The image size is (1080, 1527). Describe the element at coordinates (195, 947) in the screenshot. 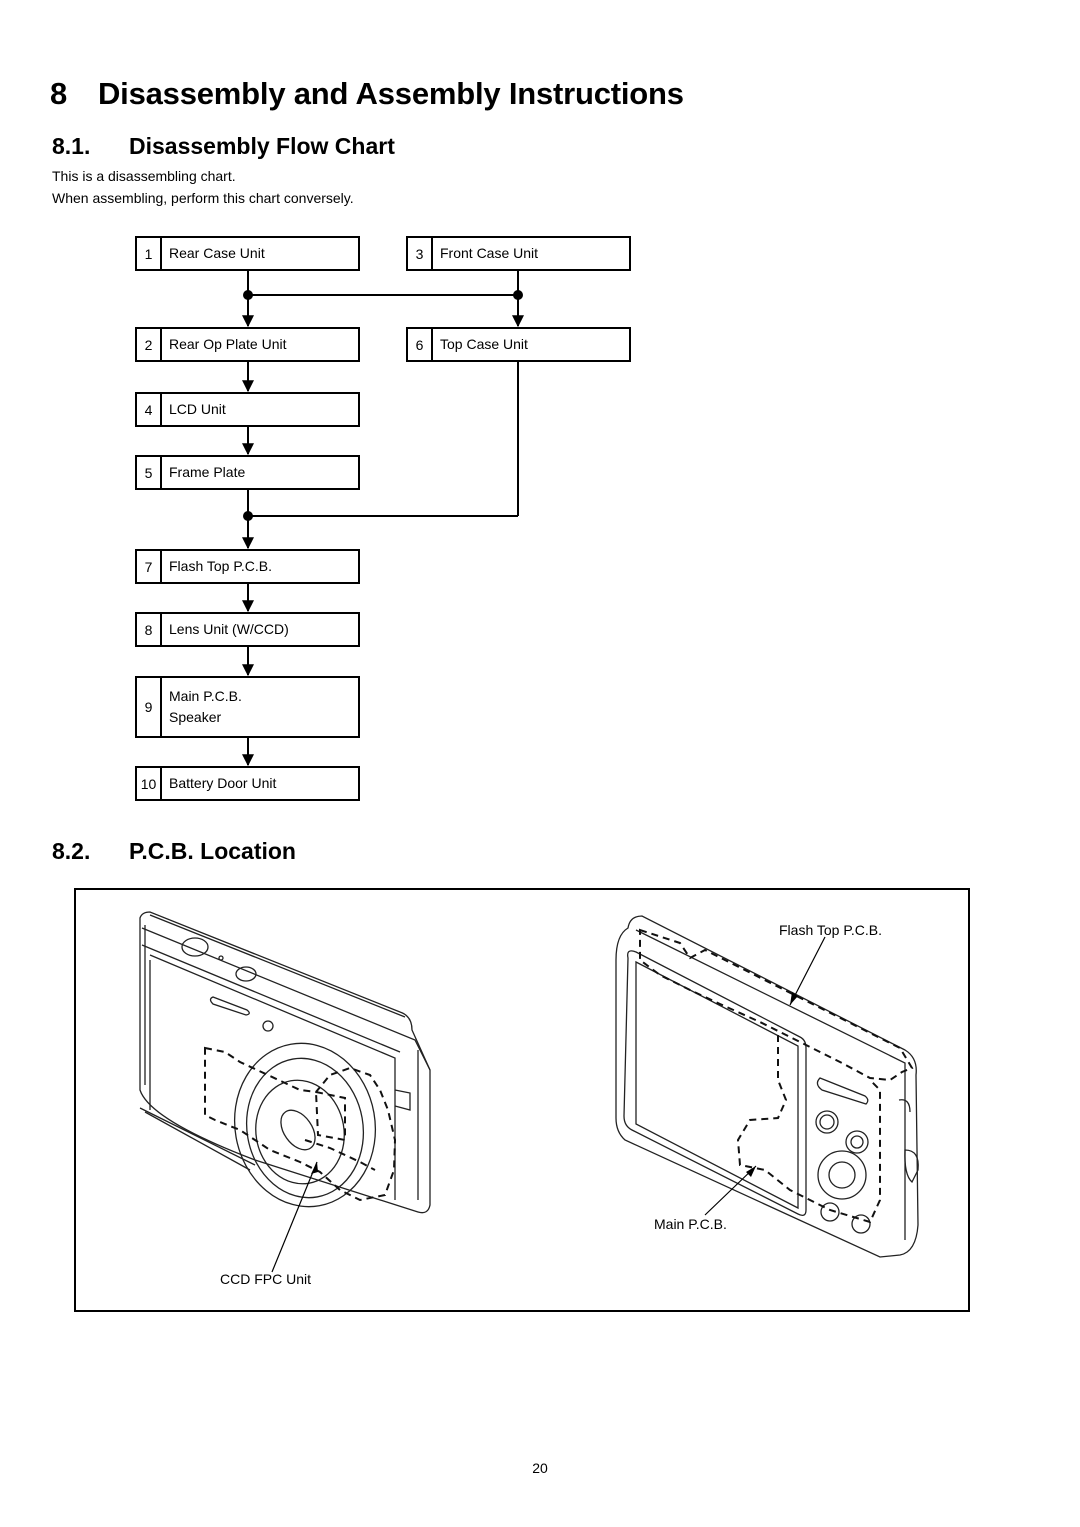

I see `shutter-button` at that location.